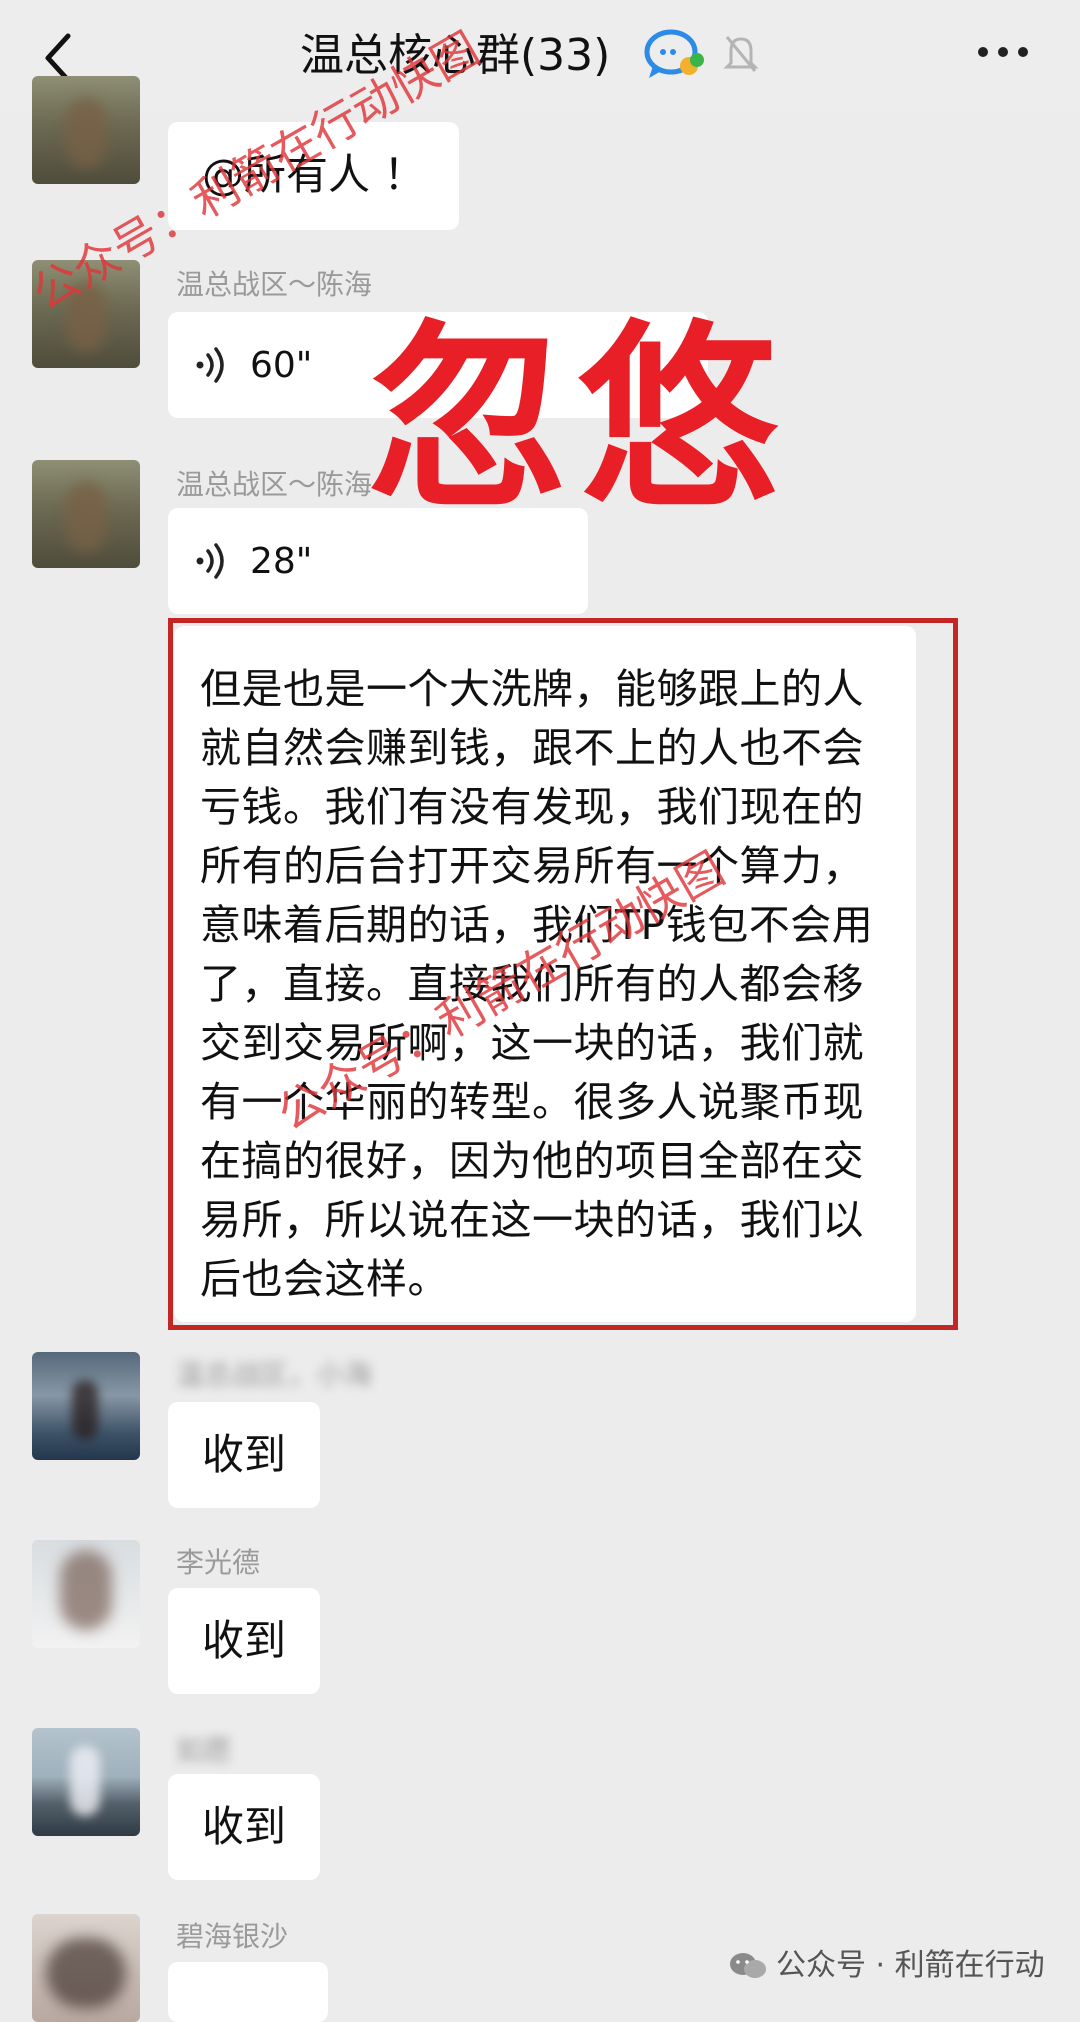 This screenshot has height=2022, width=1080. I want to click on footer-watermark-text: 公众号 · 利箭在行动, so click(910, 1965).